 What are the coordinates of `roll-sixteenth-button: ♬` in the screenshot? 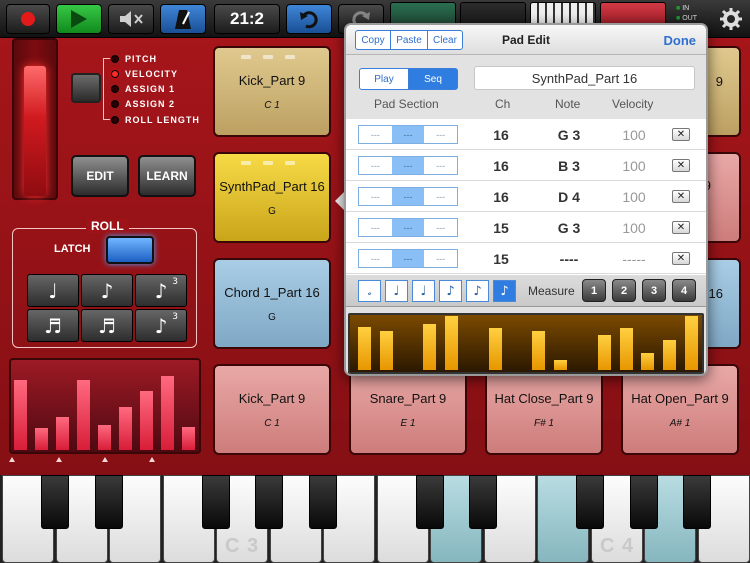 It's located at (53, 325).